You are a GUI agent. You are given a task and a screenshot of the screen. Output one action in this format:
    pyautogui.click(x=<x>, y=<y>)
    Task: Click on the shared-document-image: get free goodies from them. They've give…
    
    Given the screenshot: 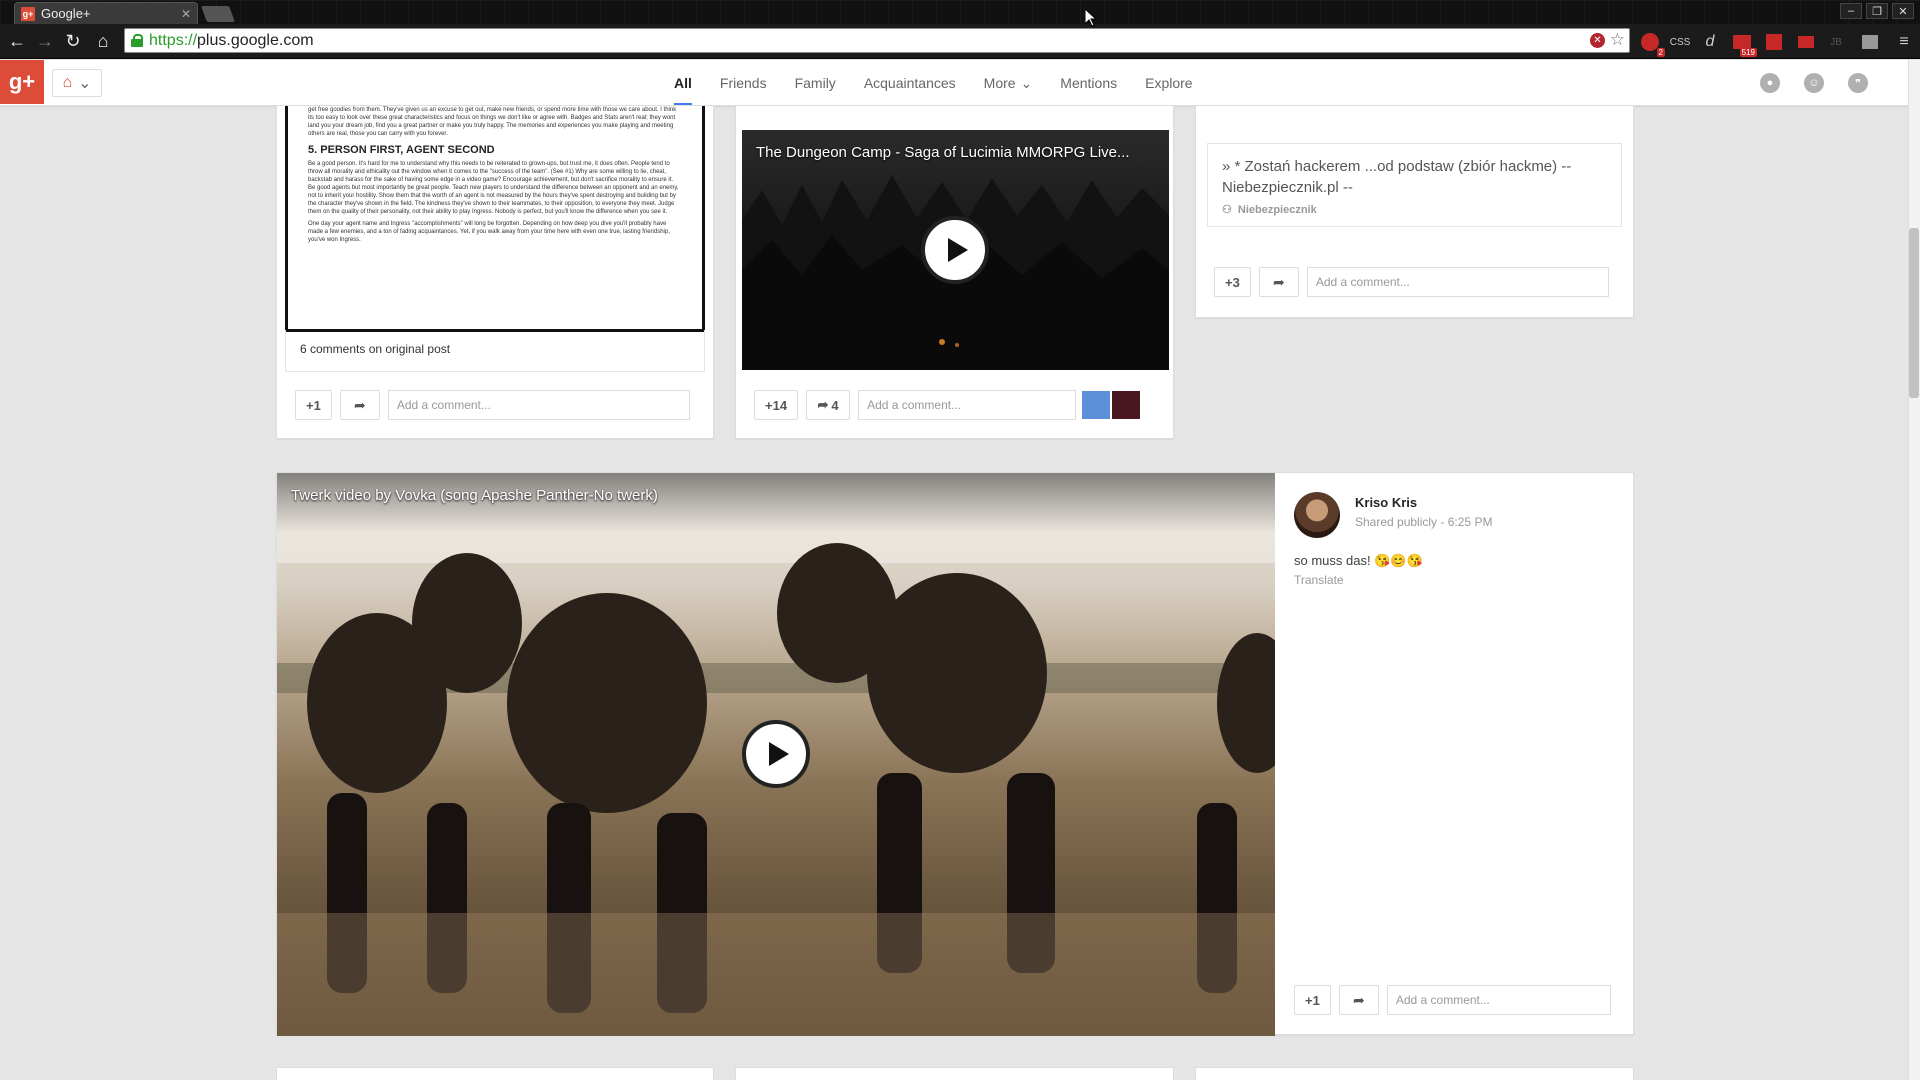 What is the action you would take?
    pyautogui.click(x=495, y=219)
    